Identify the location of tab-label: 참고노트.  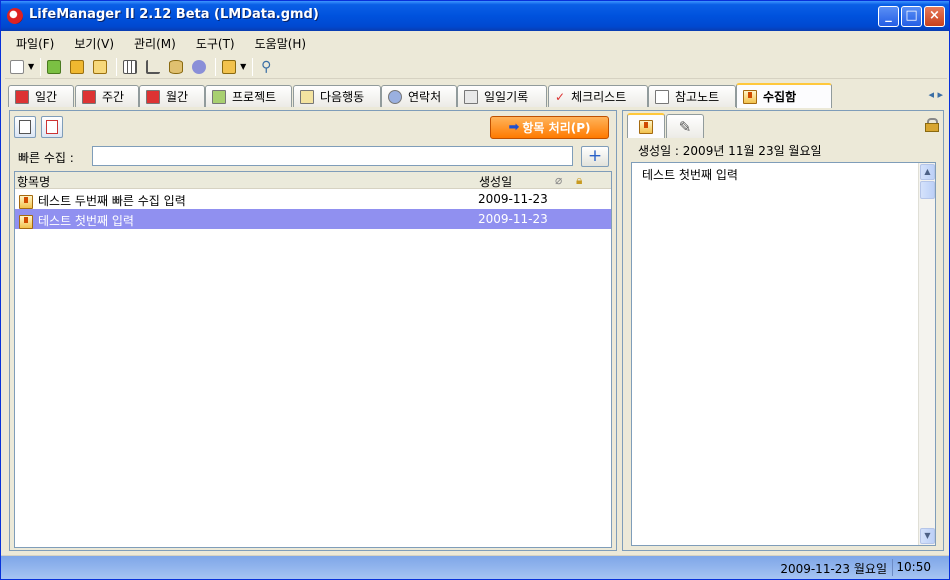
(697, 97).